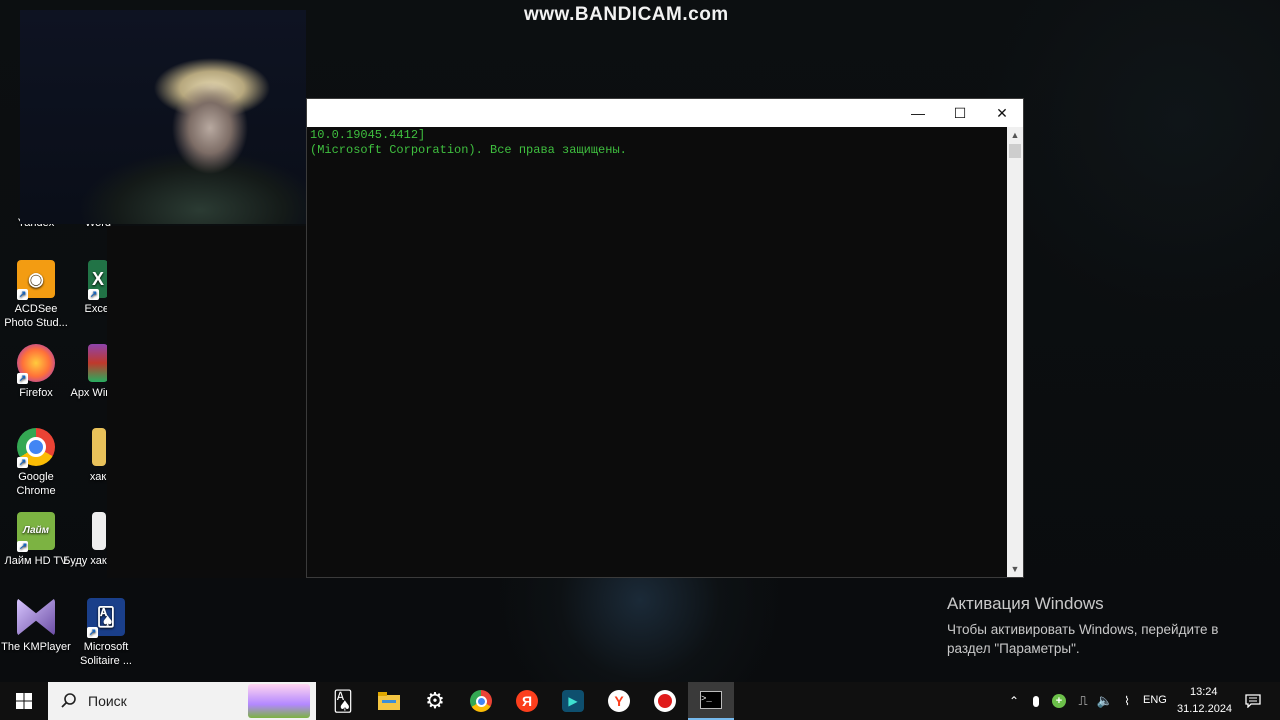 Image resolution: width=1280 pixels, height=720 pixels. I want to click on activation-line-2: раздел "Параметры"., so click(1013, 648).